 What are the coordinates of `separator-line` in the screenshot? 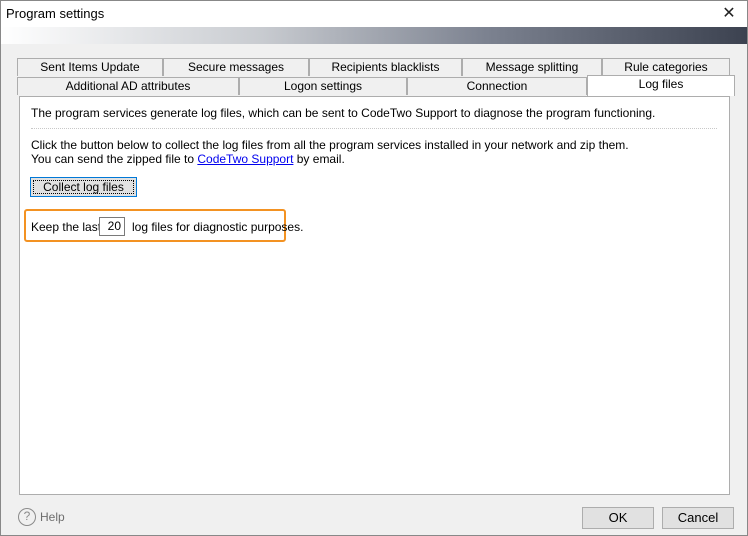 It's located at (374, 128).